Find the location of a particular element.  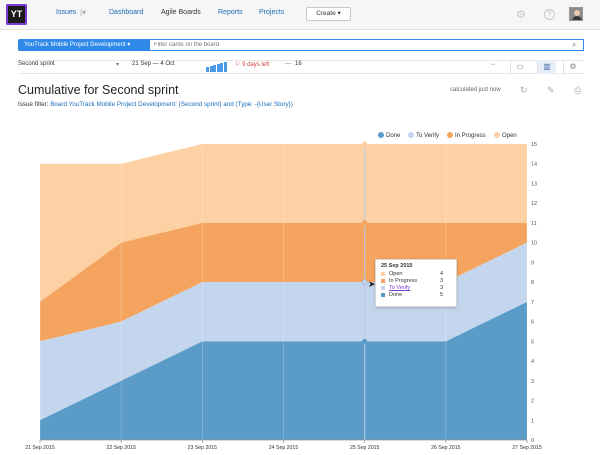

tooltip-value: 5 is located at coordinates (441, 295).